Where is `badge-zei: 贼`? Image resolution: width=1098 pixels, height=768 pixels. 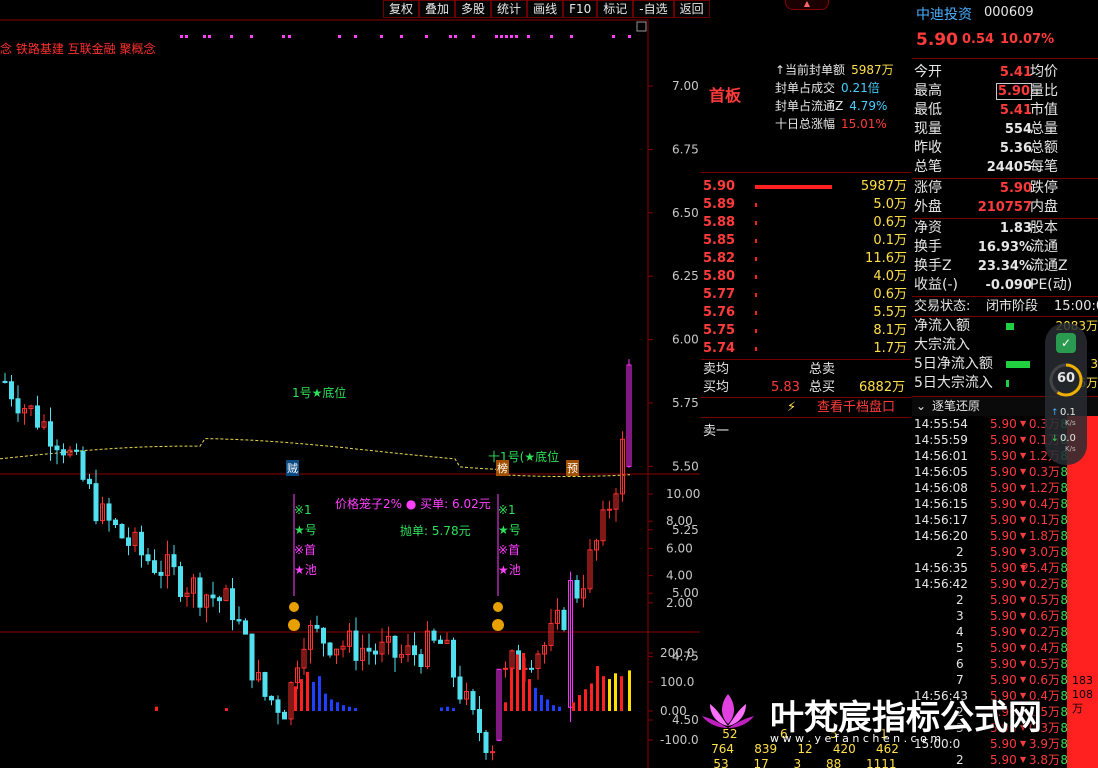
badge-zei: 贼 is located at coordinates (292, 468).